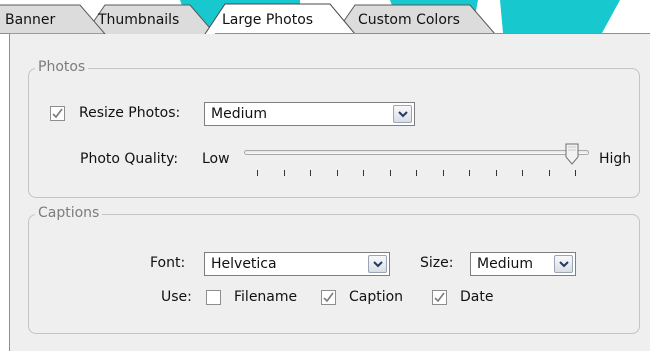 The image size is (650, 351). What do you see at coordinates (213, 297) in the screenshot?
I see `filename-checkbox` at bounding box center [213, 297].